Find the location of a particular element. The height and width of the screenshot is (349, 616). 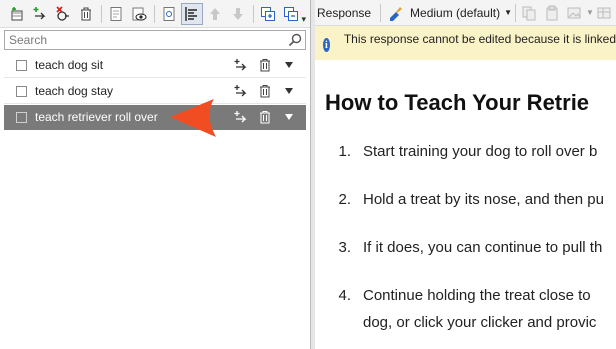

preview-eye-icon is located at coordinates (139, 14).